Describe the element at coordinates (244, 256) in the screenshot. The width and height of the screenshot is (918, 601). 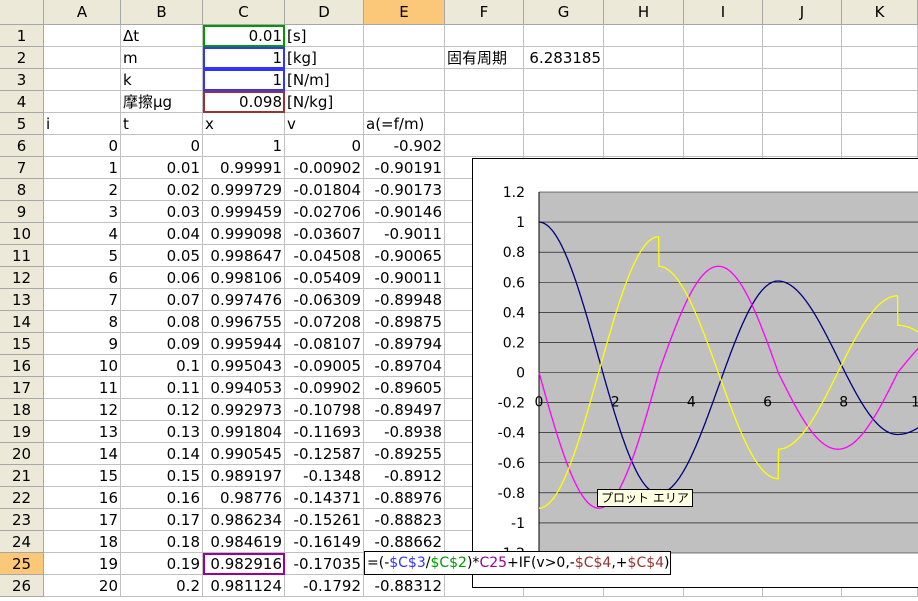
I see `cell-c11: 0.998647` at that location.